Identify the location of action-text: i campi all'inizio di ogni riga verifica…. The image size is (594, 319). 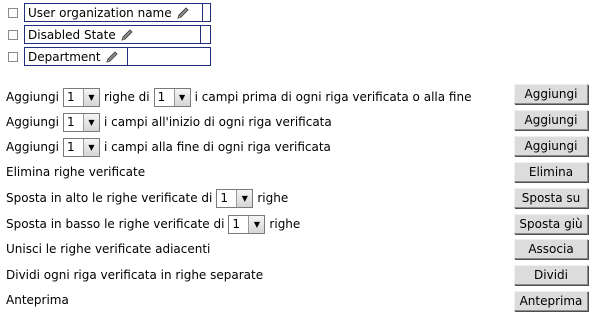
(217, 122).